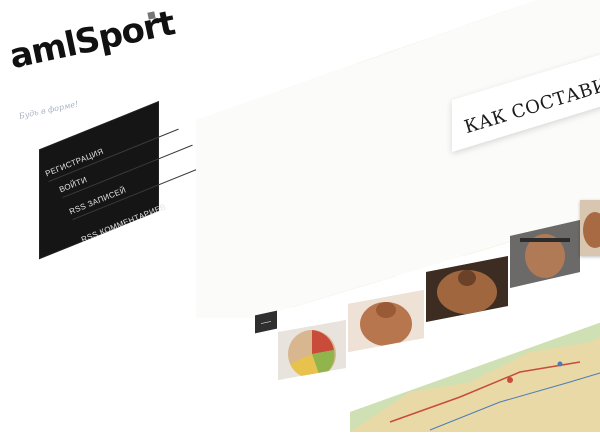  What do you see at coordinates (266, 322) in the screenshot?
I see `slider-prev-button: —` at bounding box center [266, 322].